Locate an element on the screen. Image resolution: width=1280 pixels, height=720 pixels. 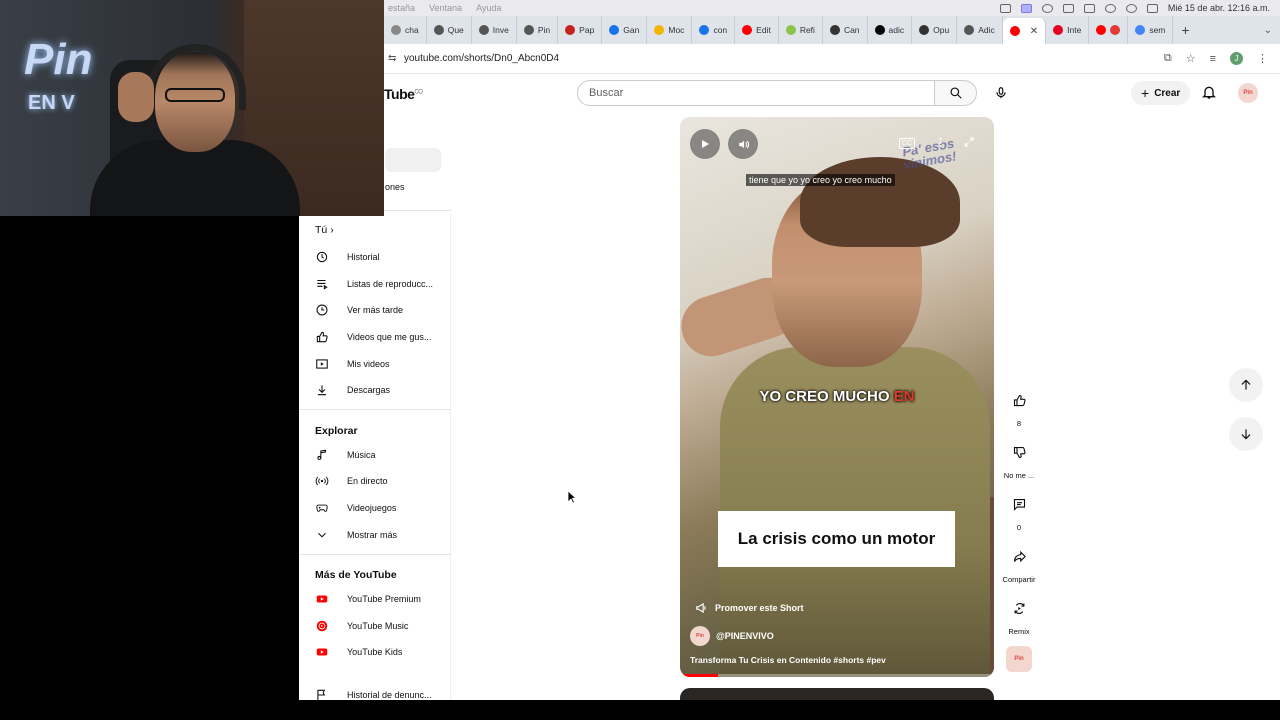
sidebar-item-watch-later: Ver más tarde is located at coordinates (375, 310).